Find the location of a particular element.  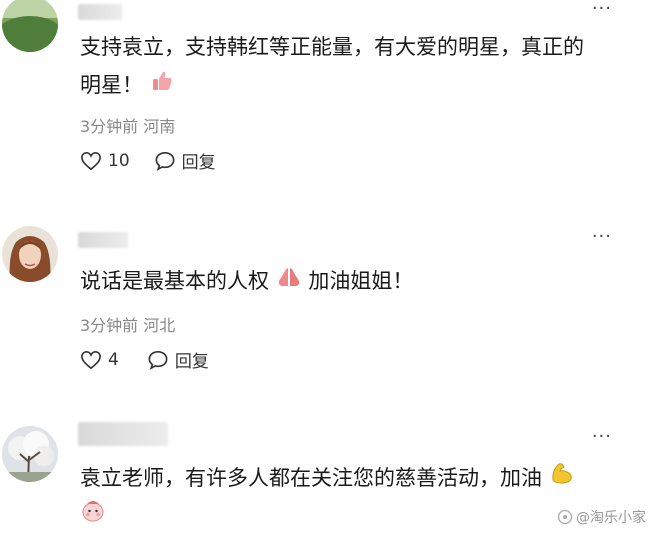

thumbs-up-icon is located at coordinates (162, 86).